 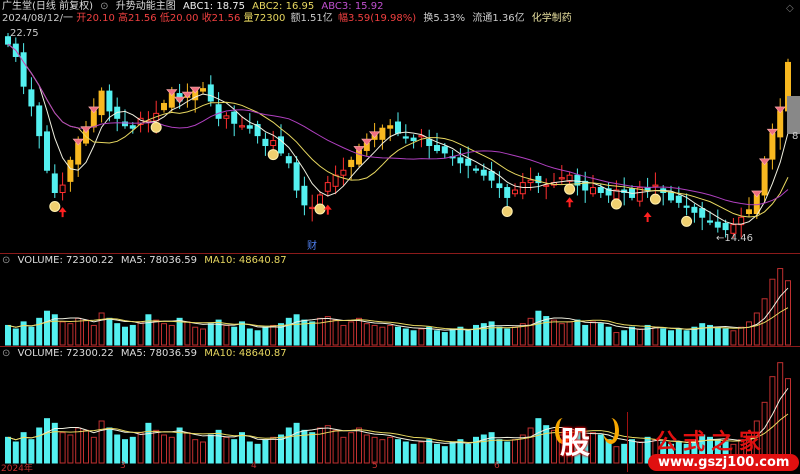 I want to click on panel-divider, so click(x=400, y=253).